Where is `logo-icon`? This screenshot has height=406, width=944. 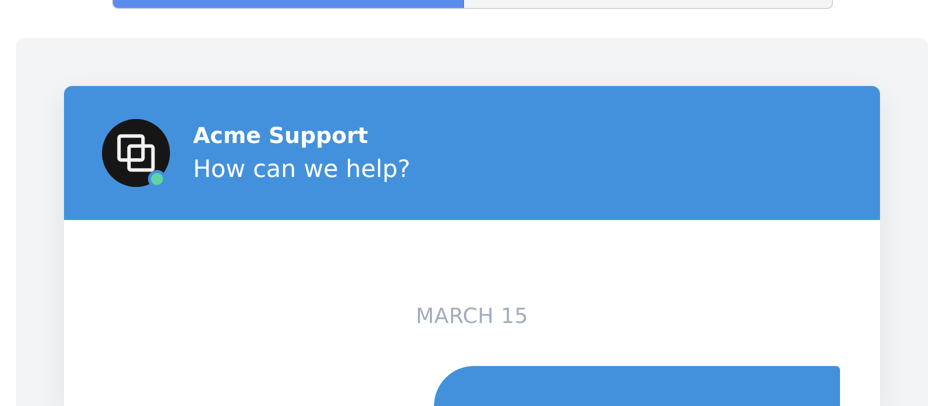
logo-icon is located at coordinates (136, 153).